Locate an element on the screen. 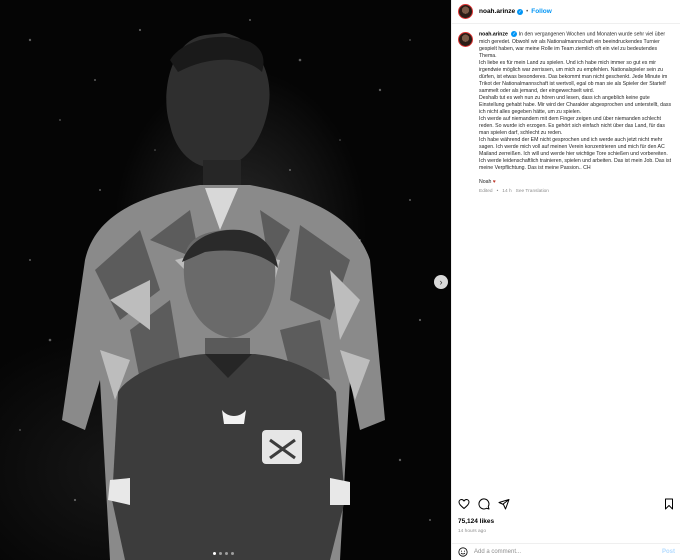  chevron-right-icon: › is located at coordinates (441, 281).